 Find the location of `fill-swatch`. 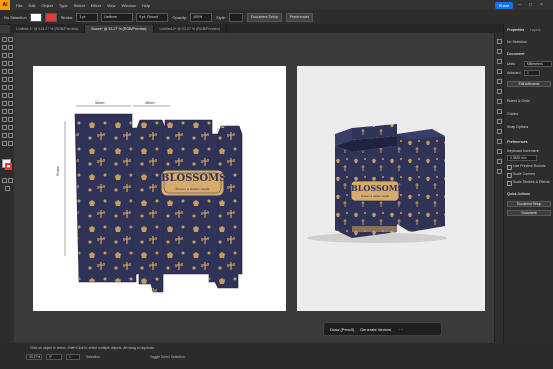

fill-swatch is located at coordinates (35, 17).